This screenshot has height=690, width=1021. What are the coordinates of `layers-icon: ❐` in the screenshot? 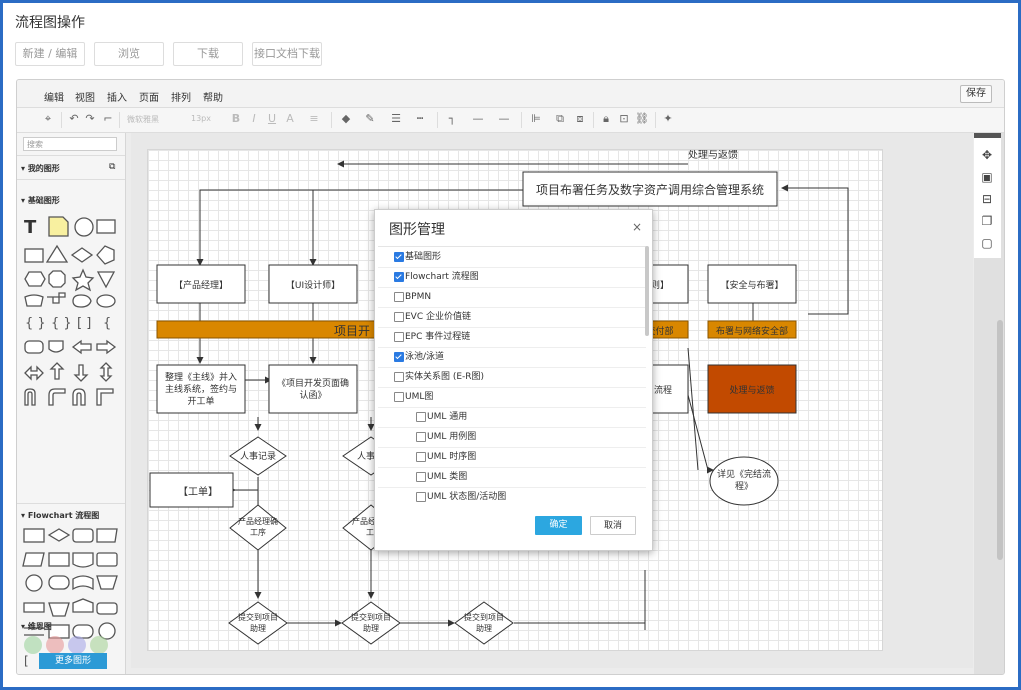 It's located at (987, 221).